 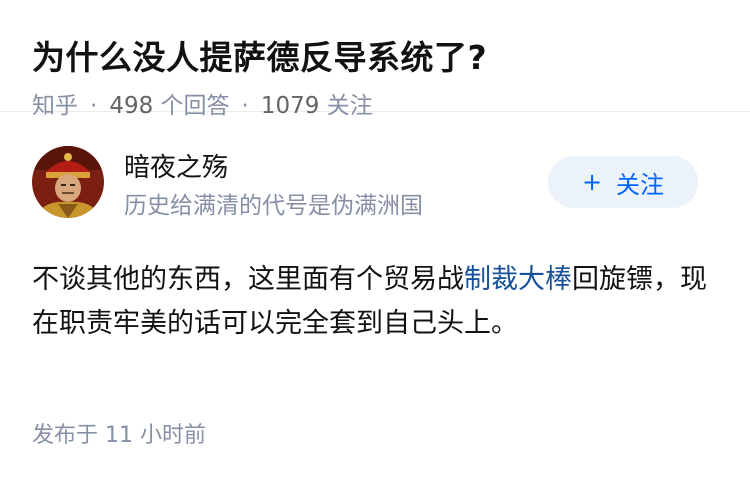 I want to click on answer-text-part1: 不谈其他的东西，这里面有个贸易战, so click(x=248, y=279).